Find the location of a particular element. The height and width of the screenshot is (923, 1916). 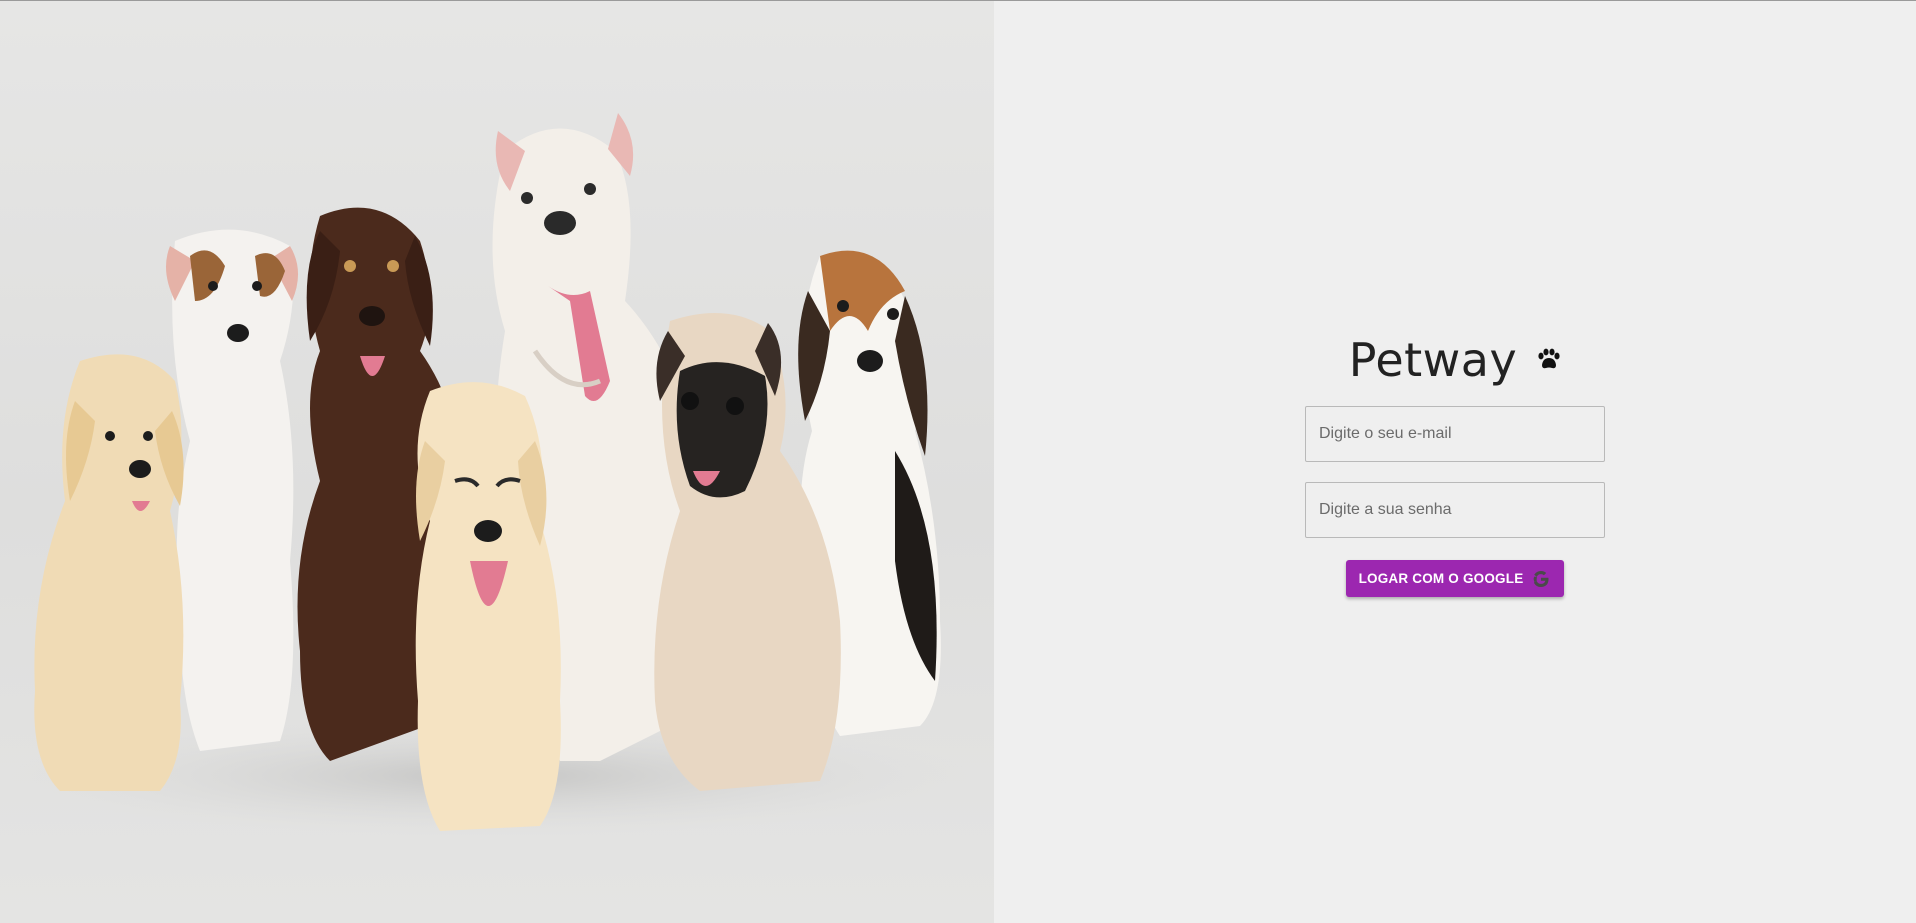

email-field is located at coordinates (1455, 434).